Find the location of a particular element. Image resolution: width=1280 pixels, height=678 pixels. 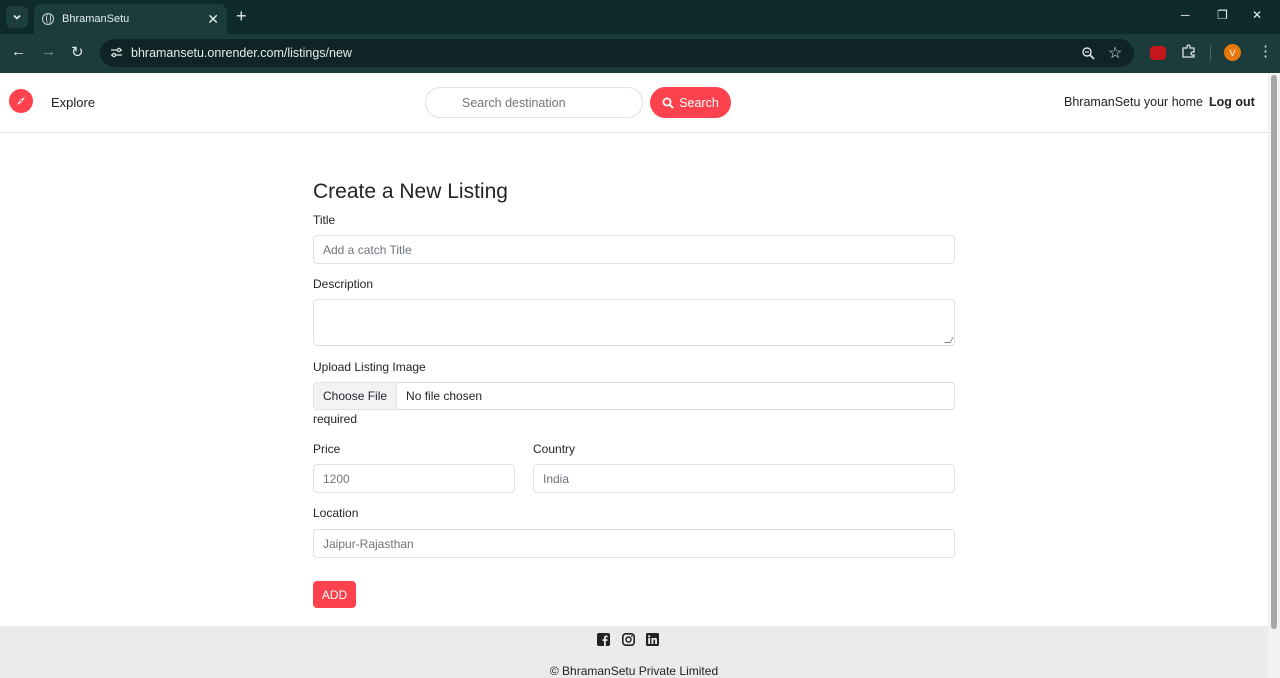

browser-tab: BhramanSetu ✕ is located at coordinates (130, 19).